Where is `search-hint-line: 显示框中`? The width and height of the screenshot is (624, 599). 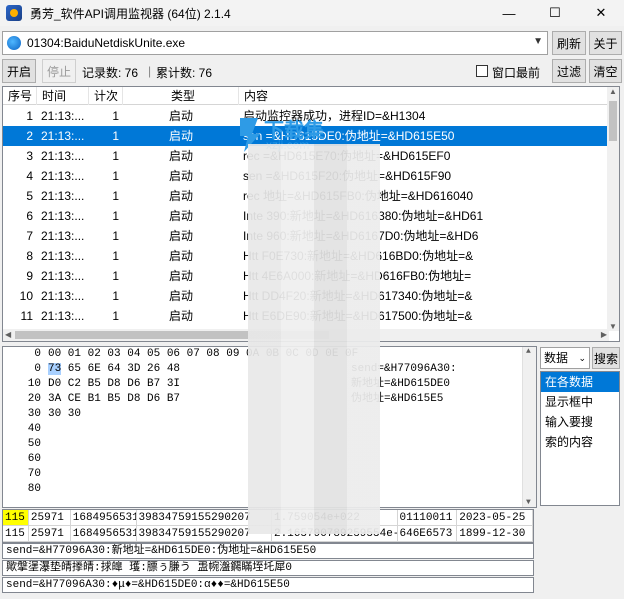
search-hint-line: 显示框中 is located at coordinates (569, 402).